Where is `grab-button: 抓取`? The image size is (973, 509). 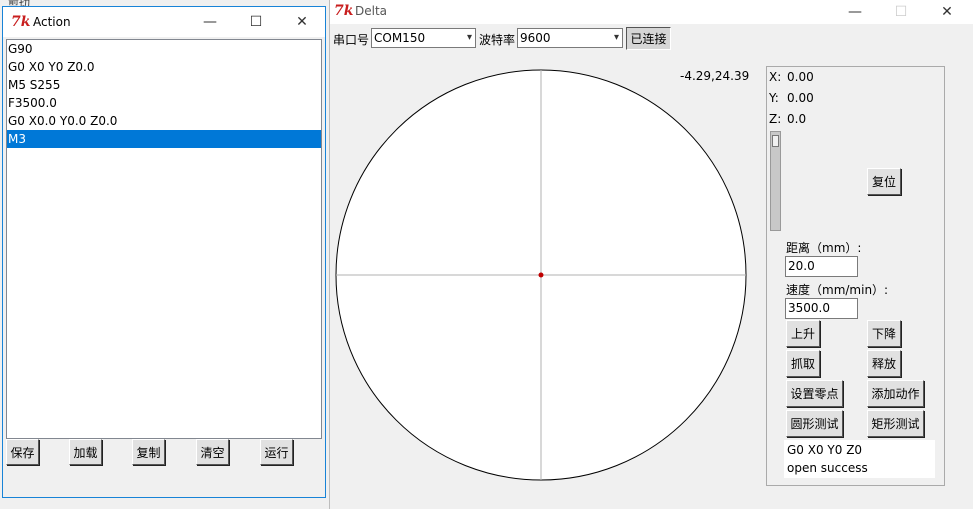 grab-button: 抓取 is located at coordinates (803, 363).